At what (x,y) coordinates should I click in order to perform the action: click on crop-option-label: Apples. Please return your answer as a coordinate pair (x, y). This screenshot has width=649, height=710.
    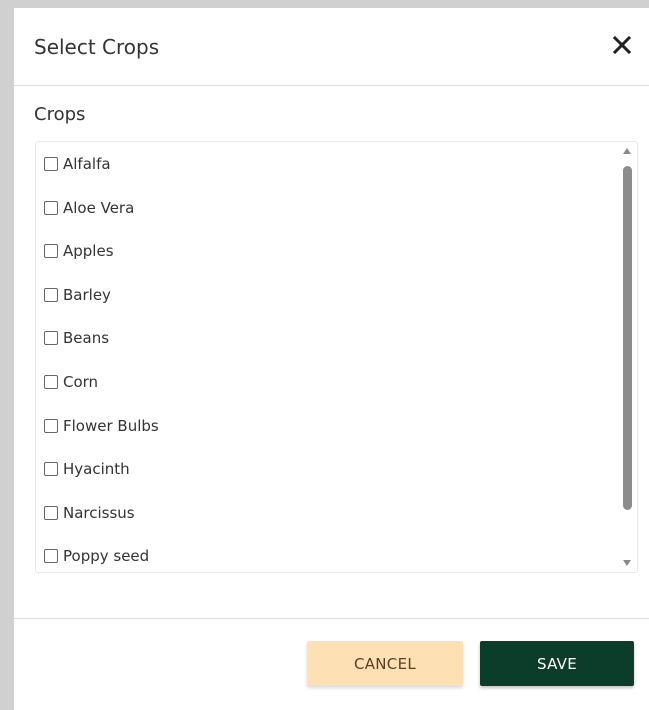
    Looking at the image, I should click on (88, 251).